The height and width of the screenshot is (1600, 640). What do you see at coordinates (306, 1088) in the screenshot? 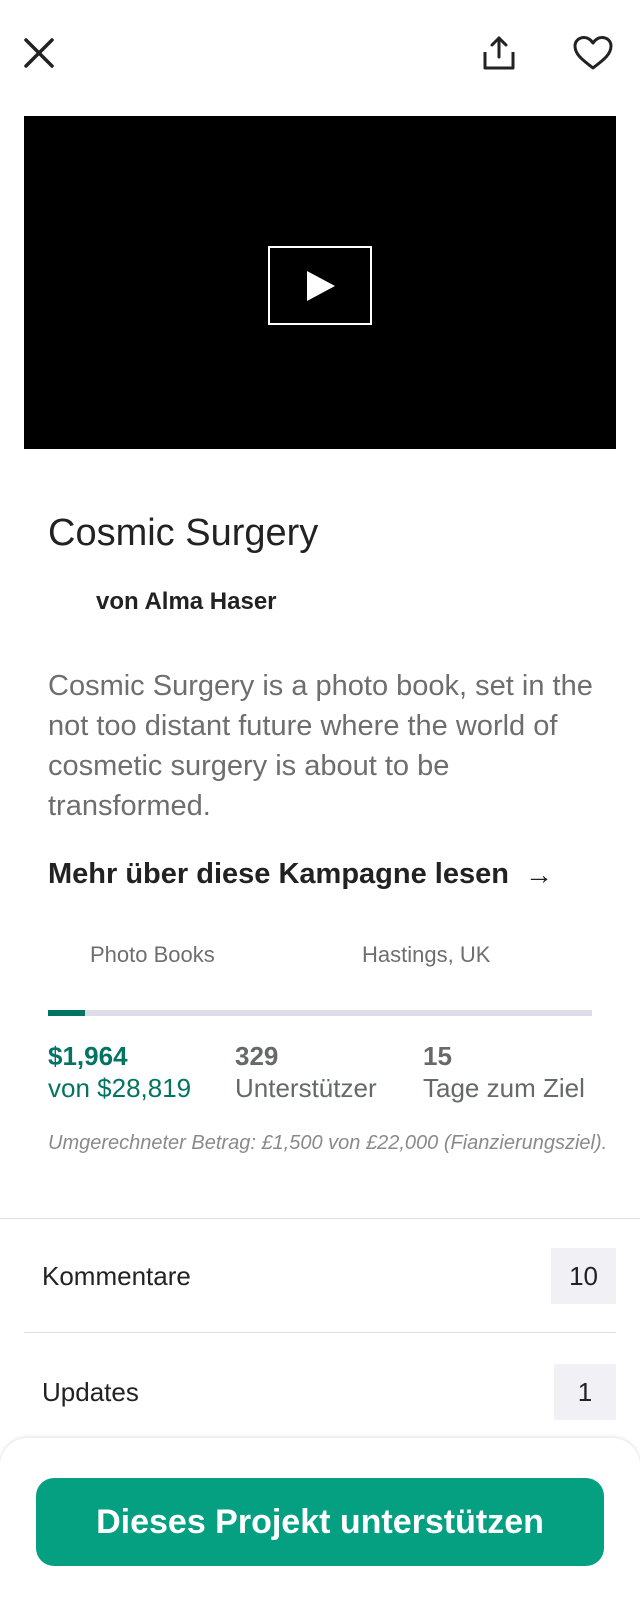
I see `backers-label: Unterstützer` at bounding box center [306, 1088].